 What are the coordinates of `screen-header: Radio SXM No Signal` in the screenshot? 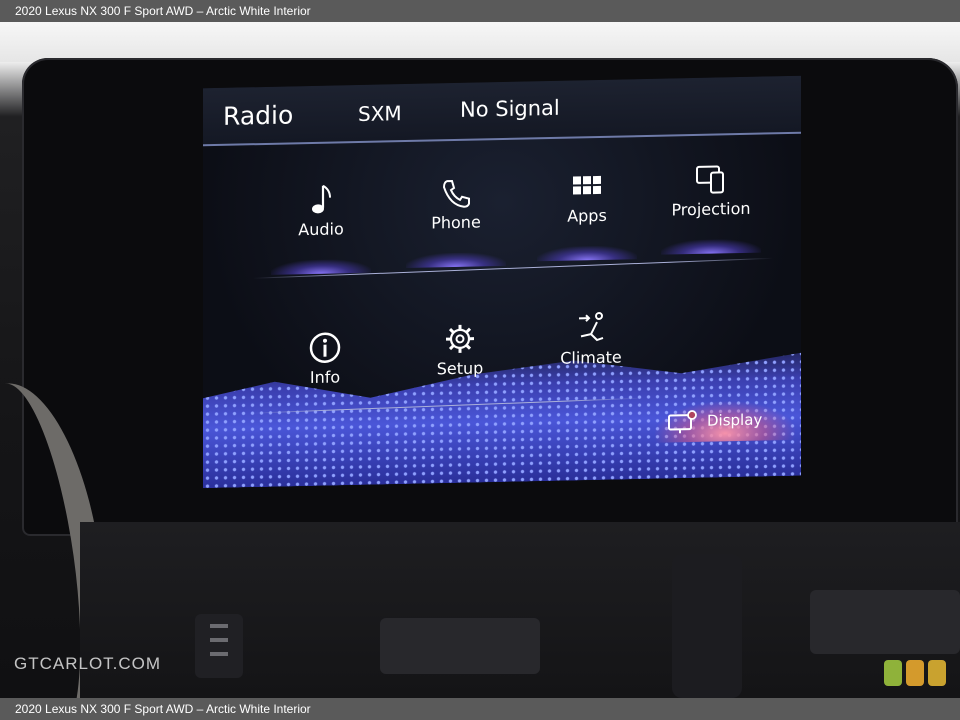 It's located at (502, 111).